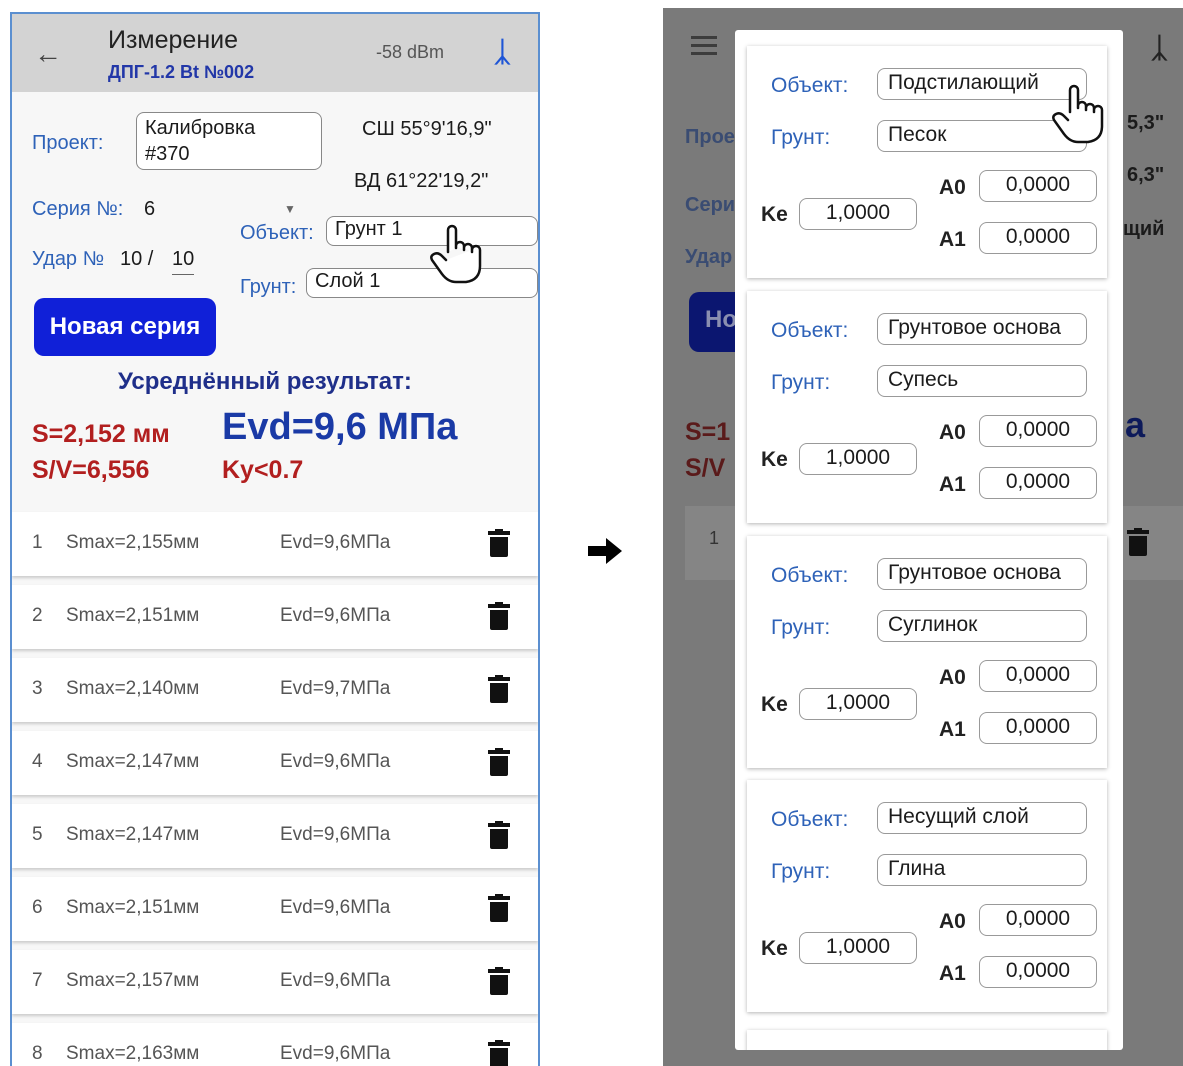 Image resolution: width=1183 pixels, height=1066 pixels. Describe the element at coordinates (275, 617) in the screenshot. I see `measurement-row: 2 Smax=2,151мм Evd=9,6МПа` at that location.